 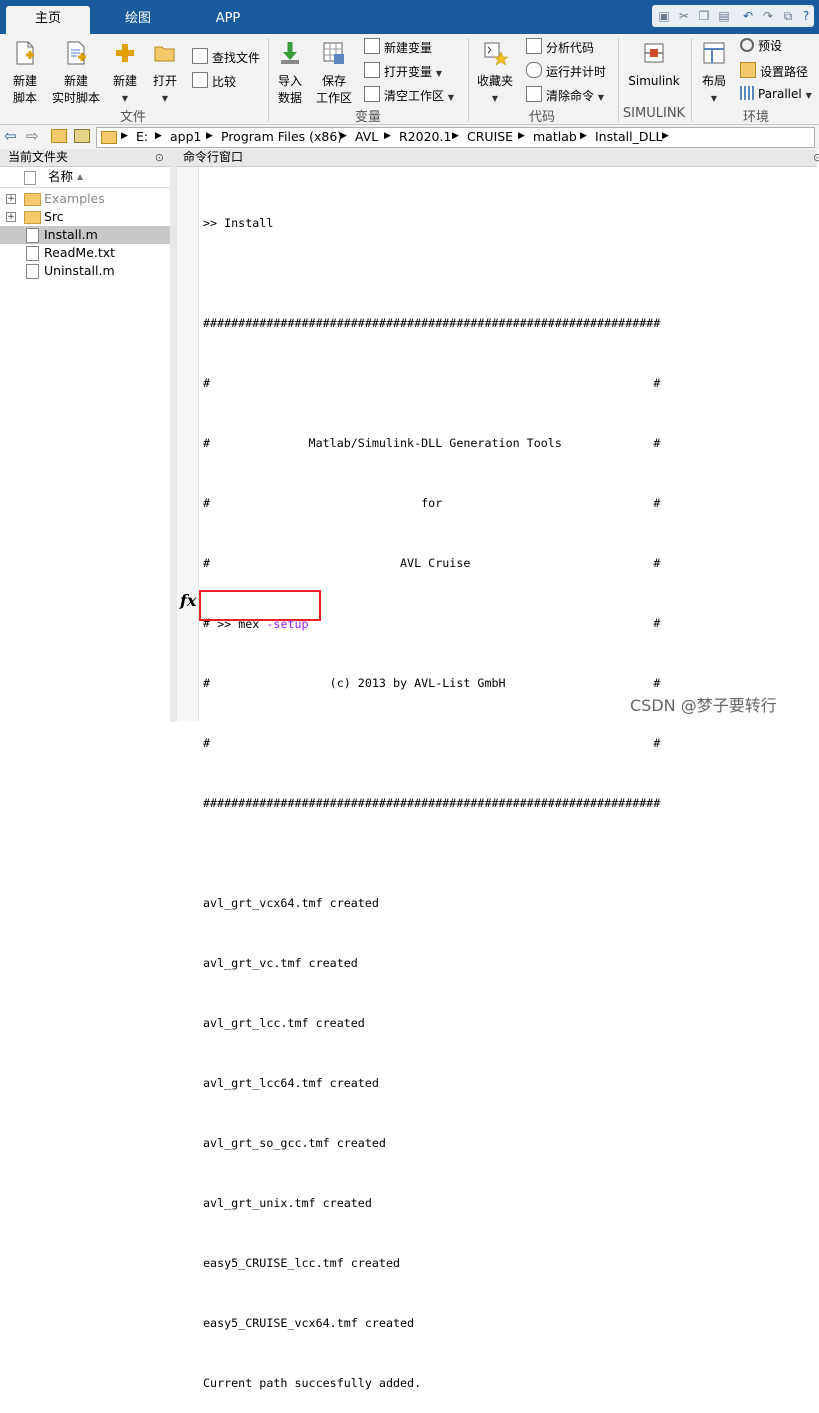 I want to click on save-workspace-button: 保存 工作区, so click(x=334, y=73).